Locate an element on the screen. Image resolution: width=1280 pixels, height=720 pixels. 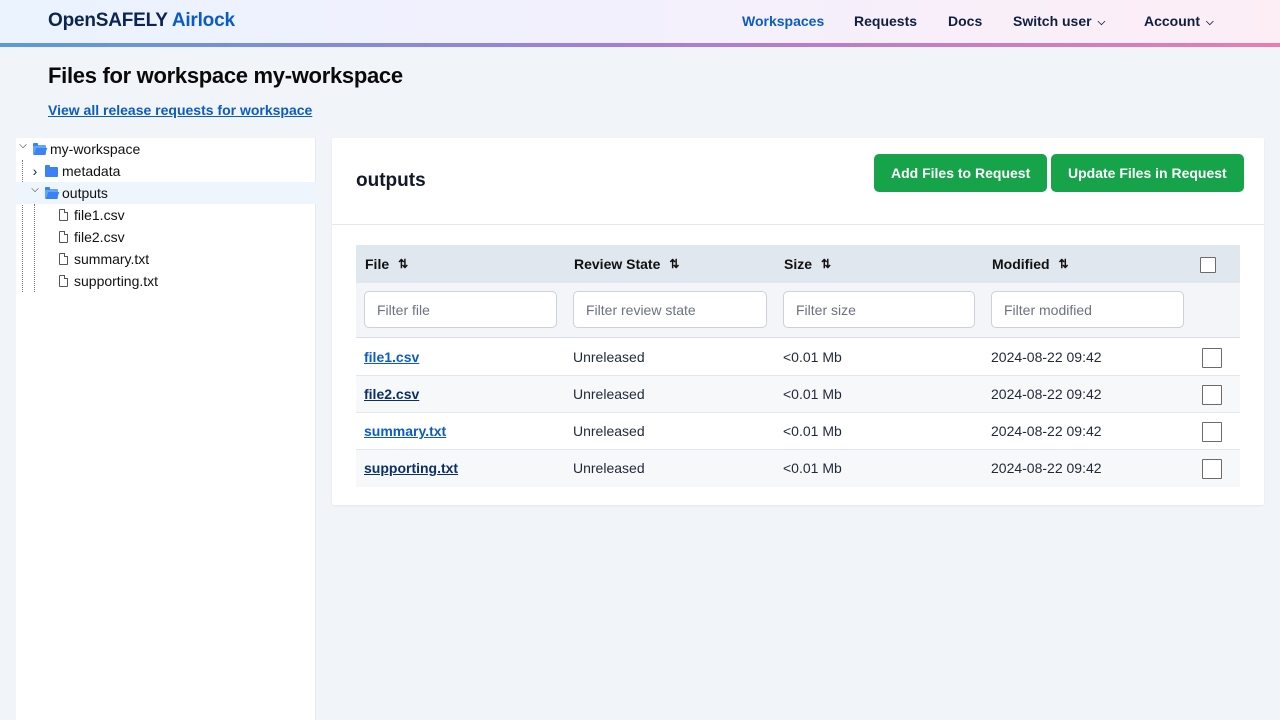
column-header-file: File ⇅ is located at coordinates (386, 264).